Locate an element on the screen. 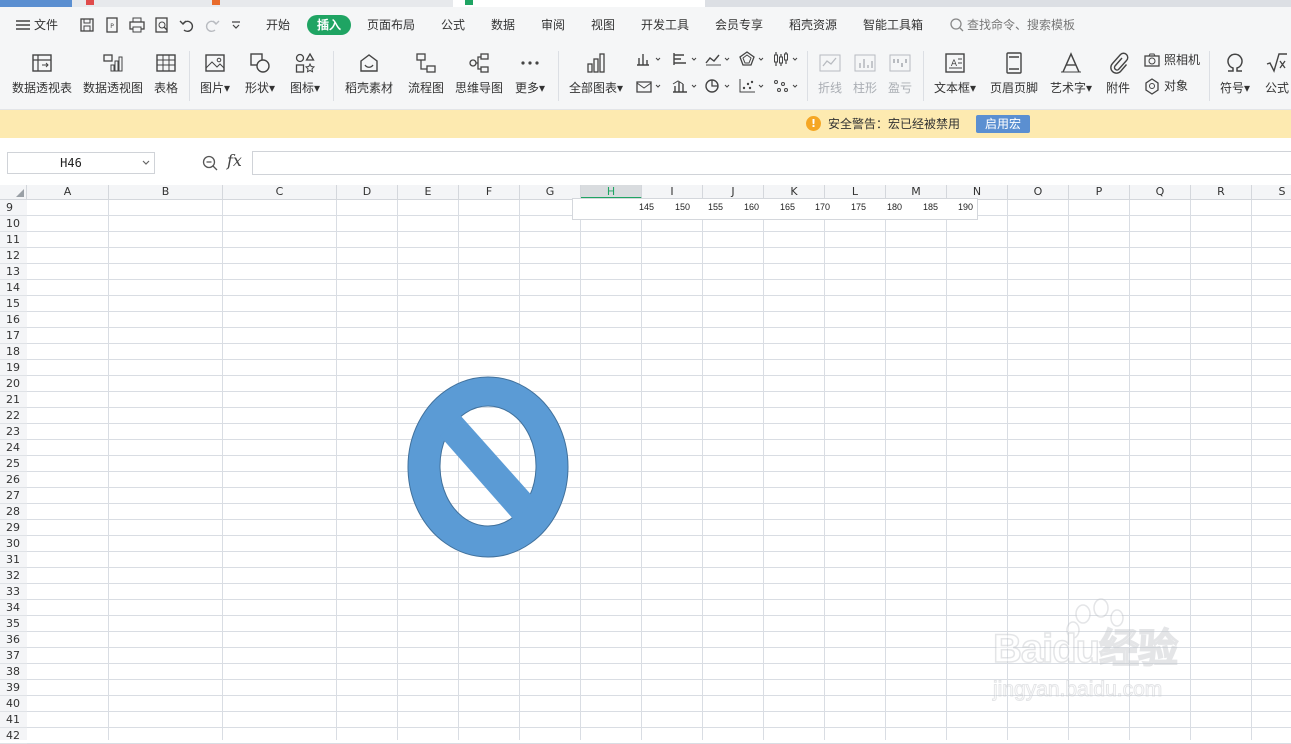  row-header-13: 13 is located at coordinates (13, 272).